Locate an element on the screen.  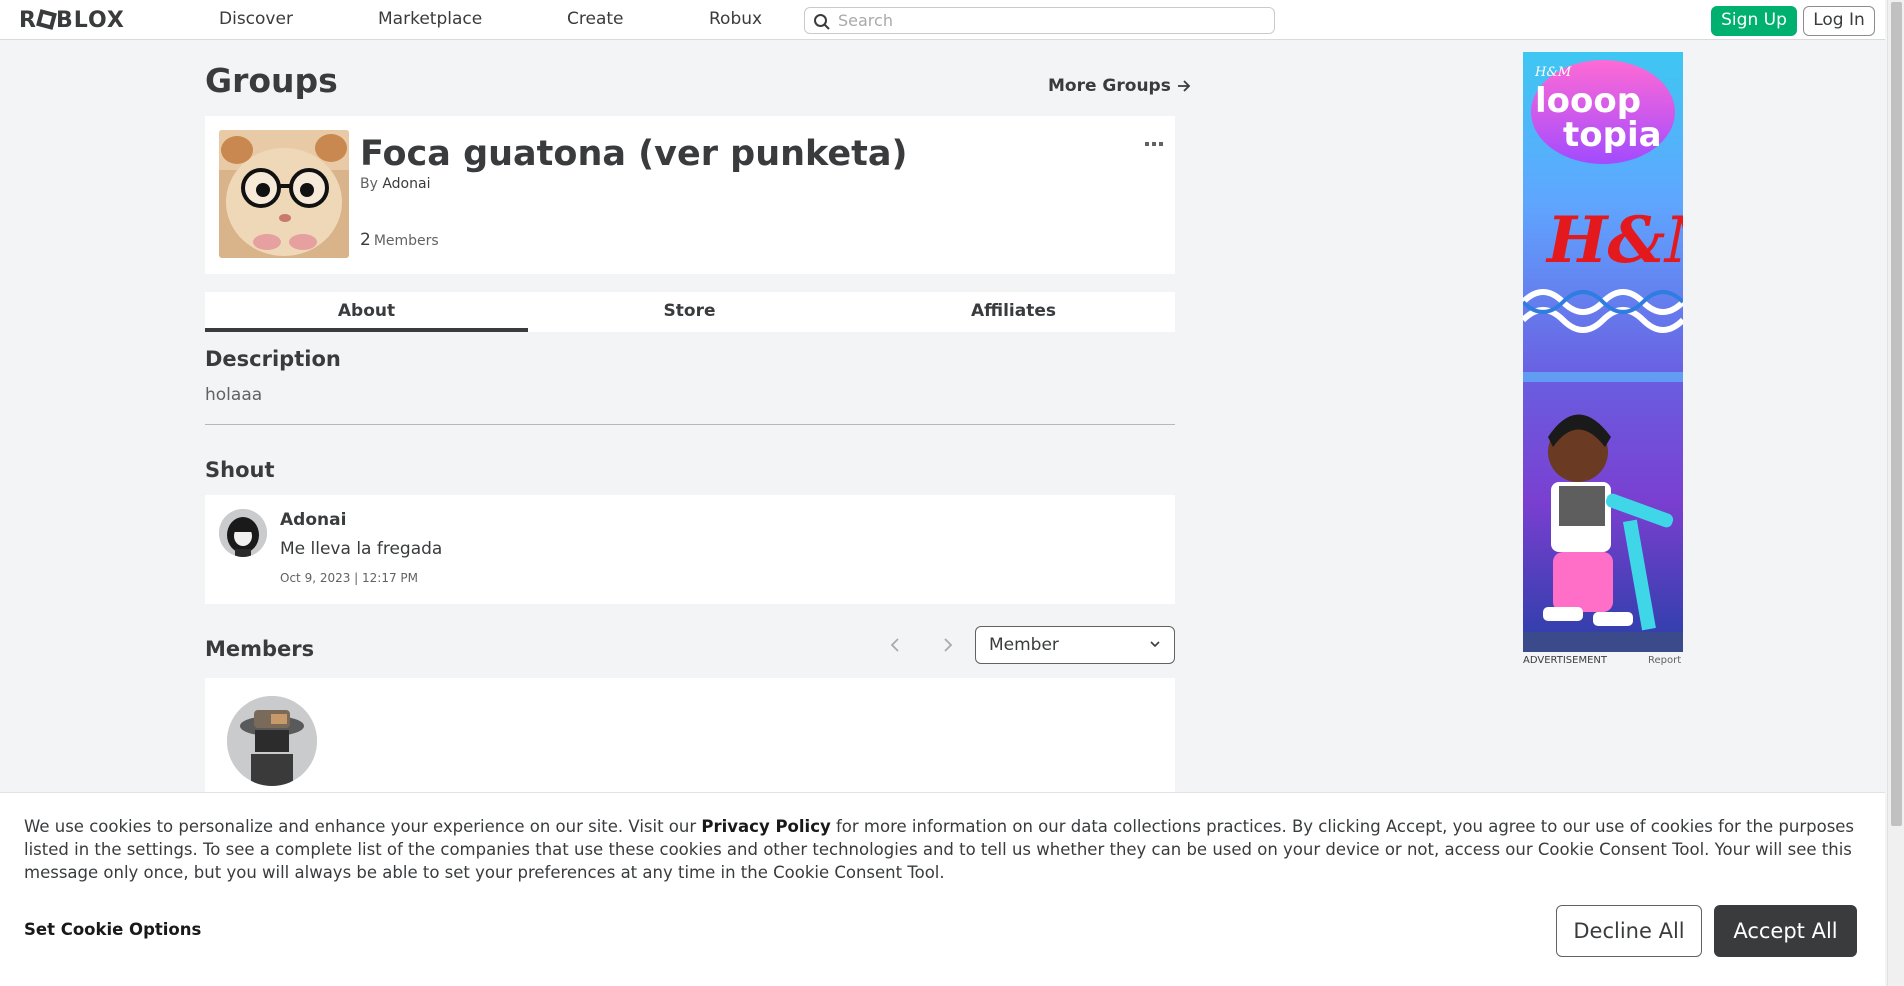
shout-user-name: Adonai is located at coordinates (313, 520).